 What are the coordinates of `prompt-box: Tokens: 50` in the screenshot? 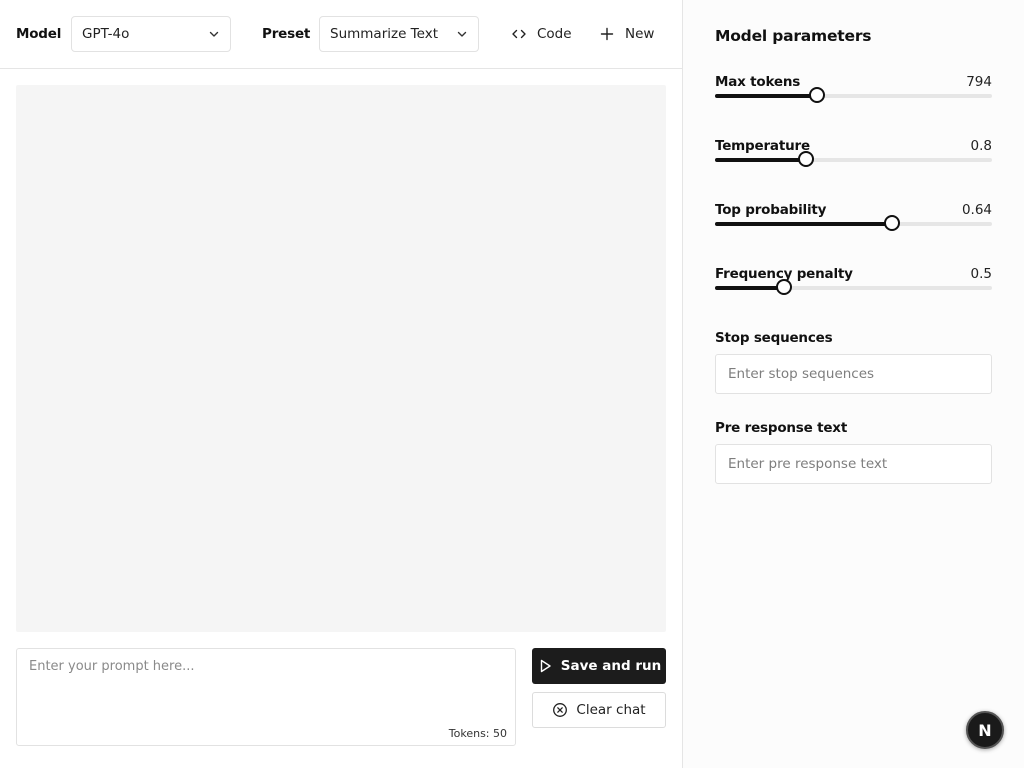 It's located at (266, 697).